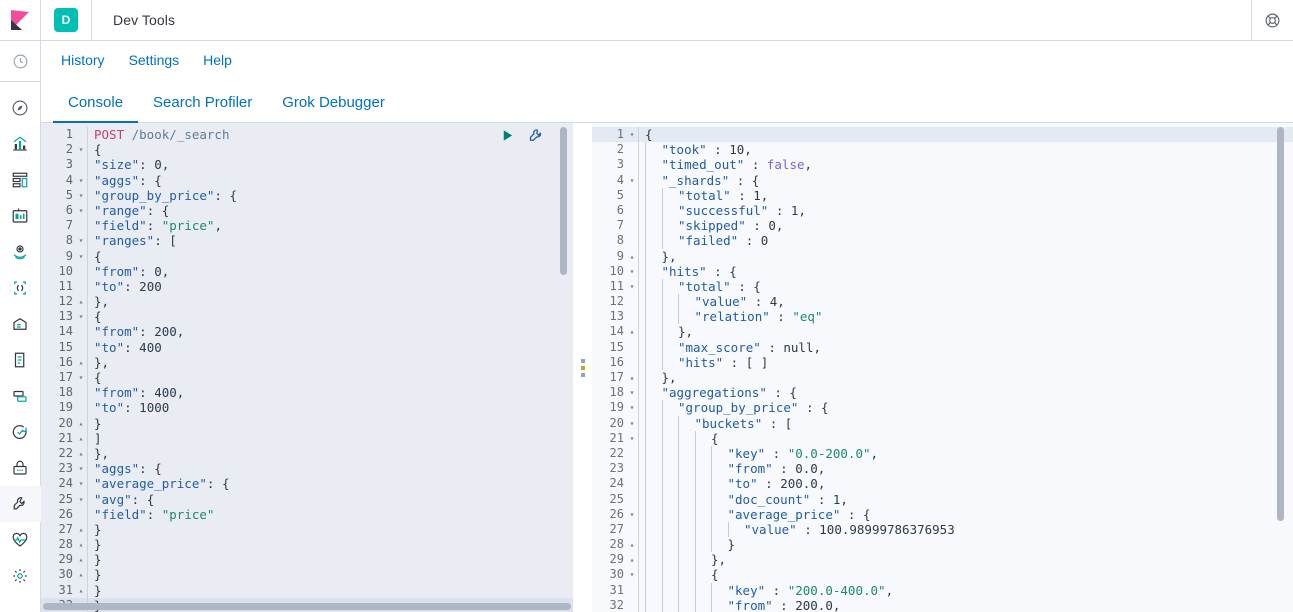  Describe the element at coordinates (942, 514) in the screenshot. I see `code-line: 26 ▾ "average_price" : {` at that location.